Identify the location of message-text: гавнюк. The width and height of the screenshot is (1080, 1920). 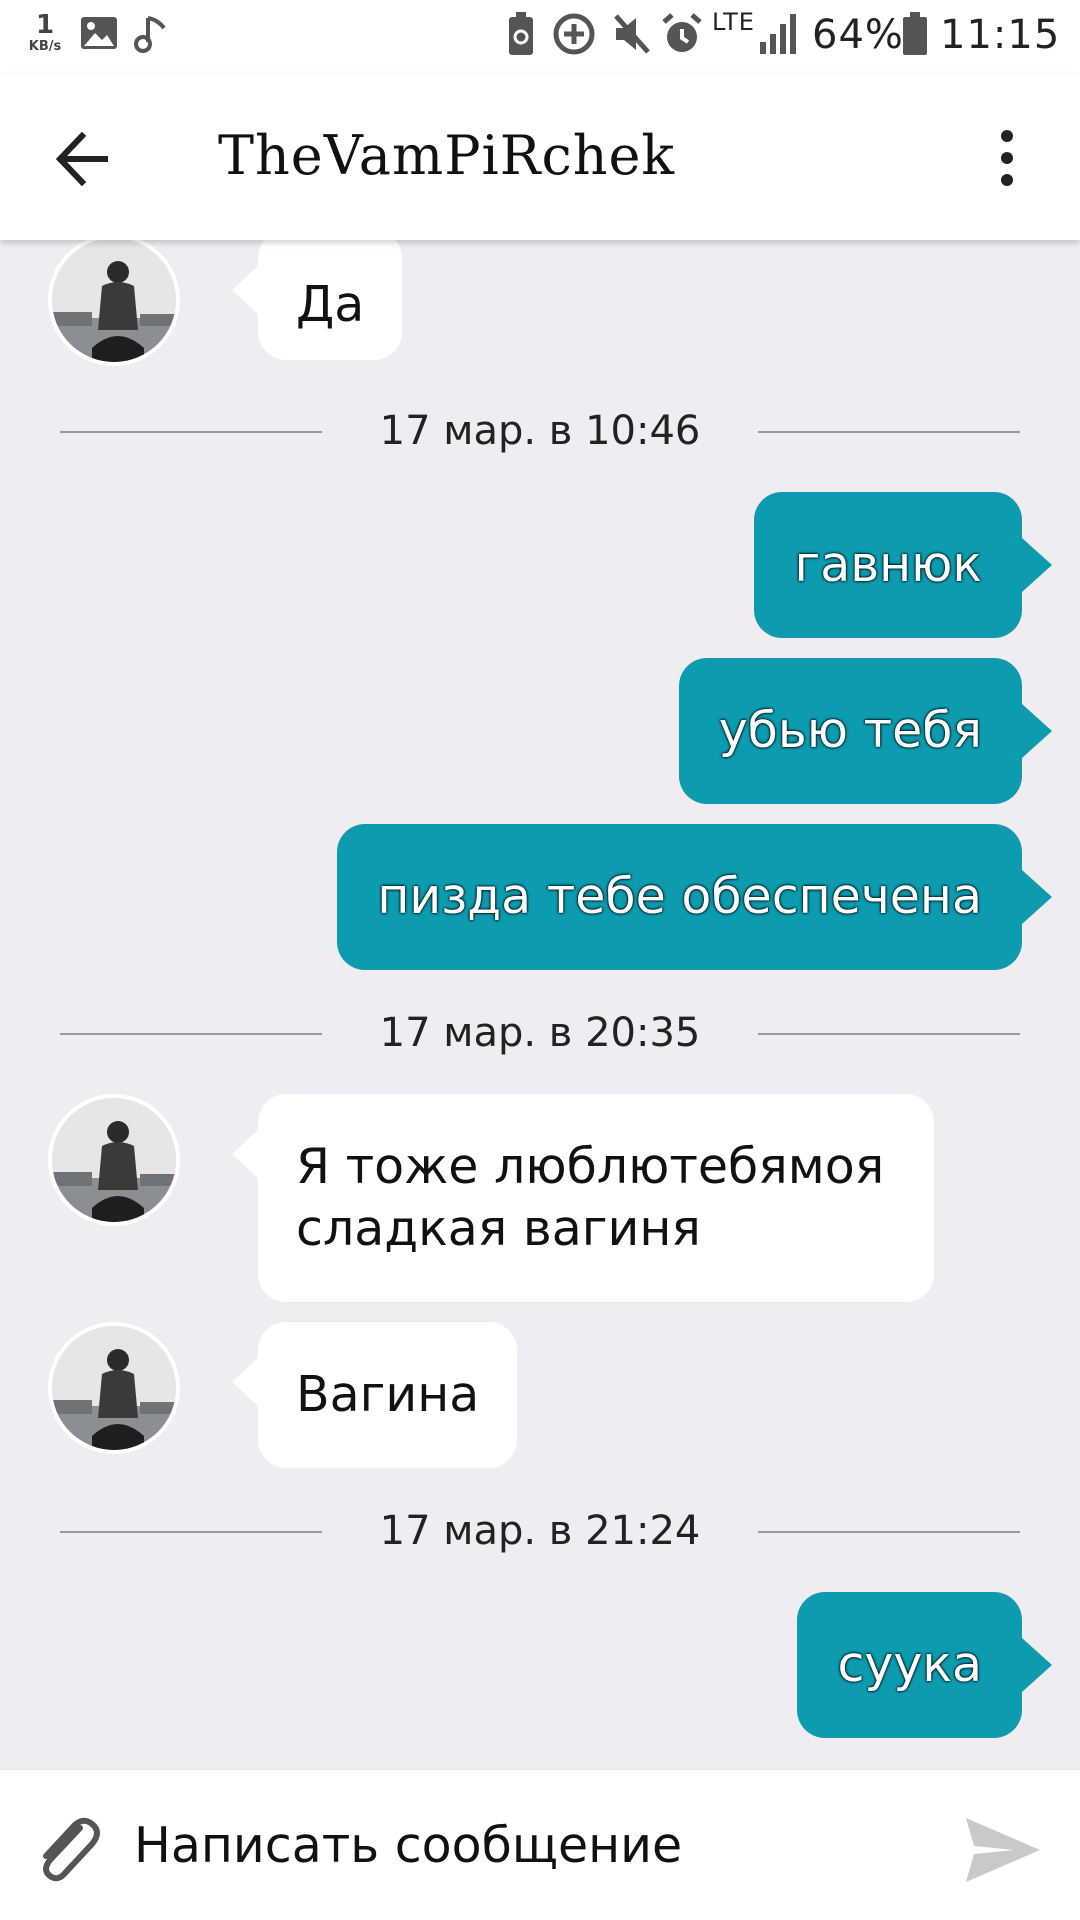
(888, 564).